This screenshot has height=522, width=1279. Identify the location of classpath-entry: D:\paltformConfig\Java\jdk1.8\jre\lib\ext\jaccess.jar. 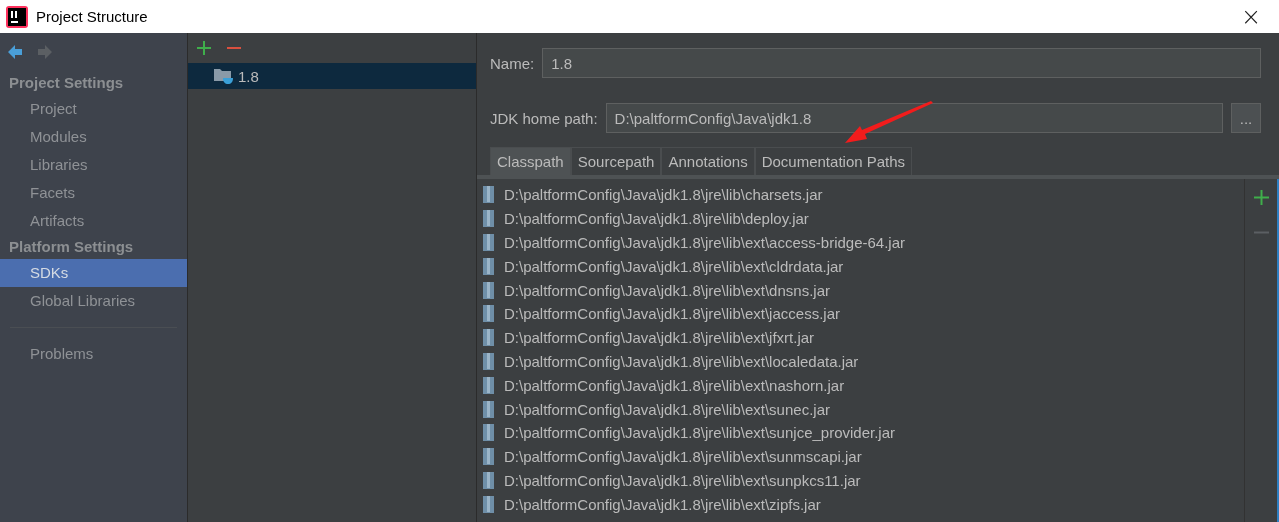
(672, 314).